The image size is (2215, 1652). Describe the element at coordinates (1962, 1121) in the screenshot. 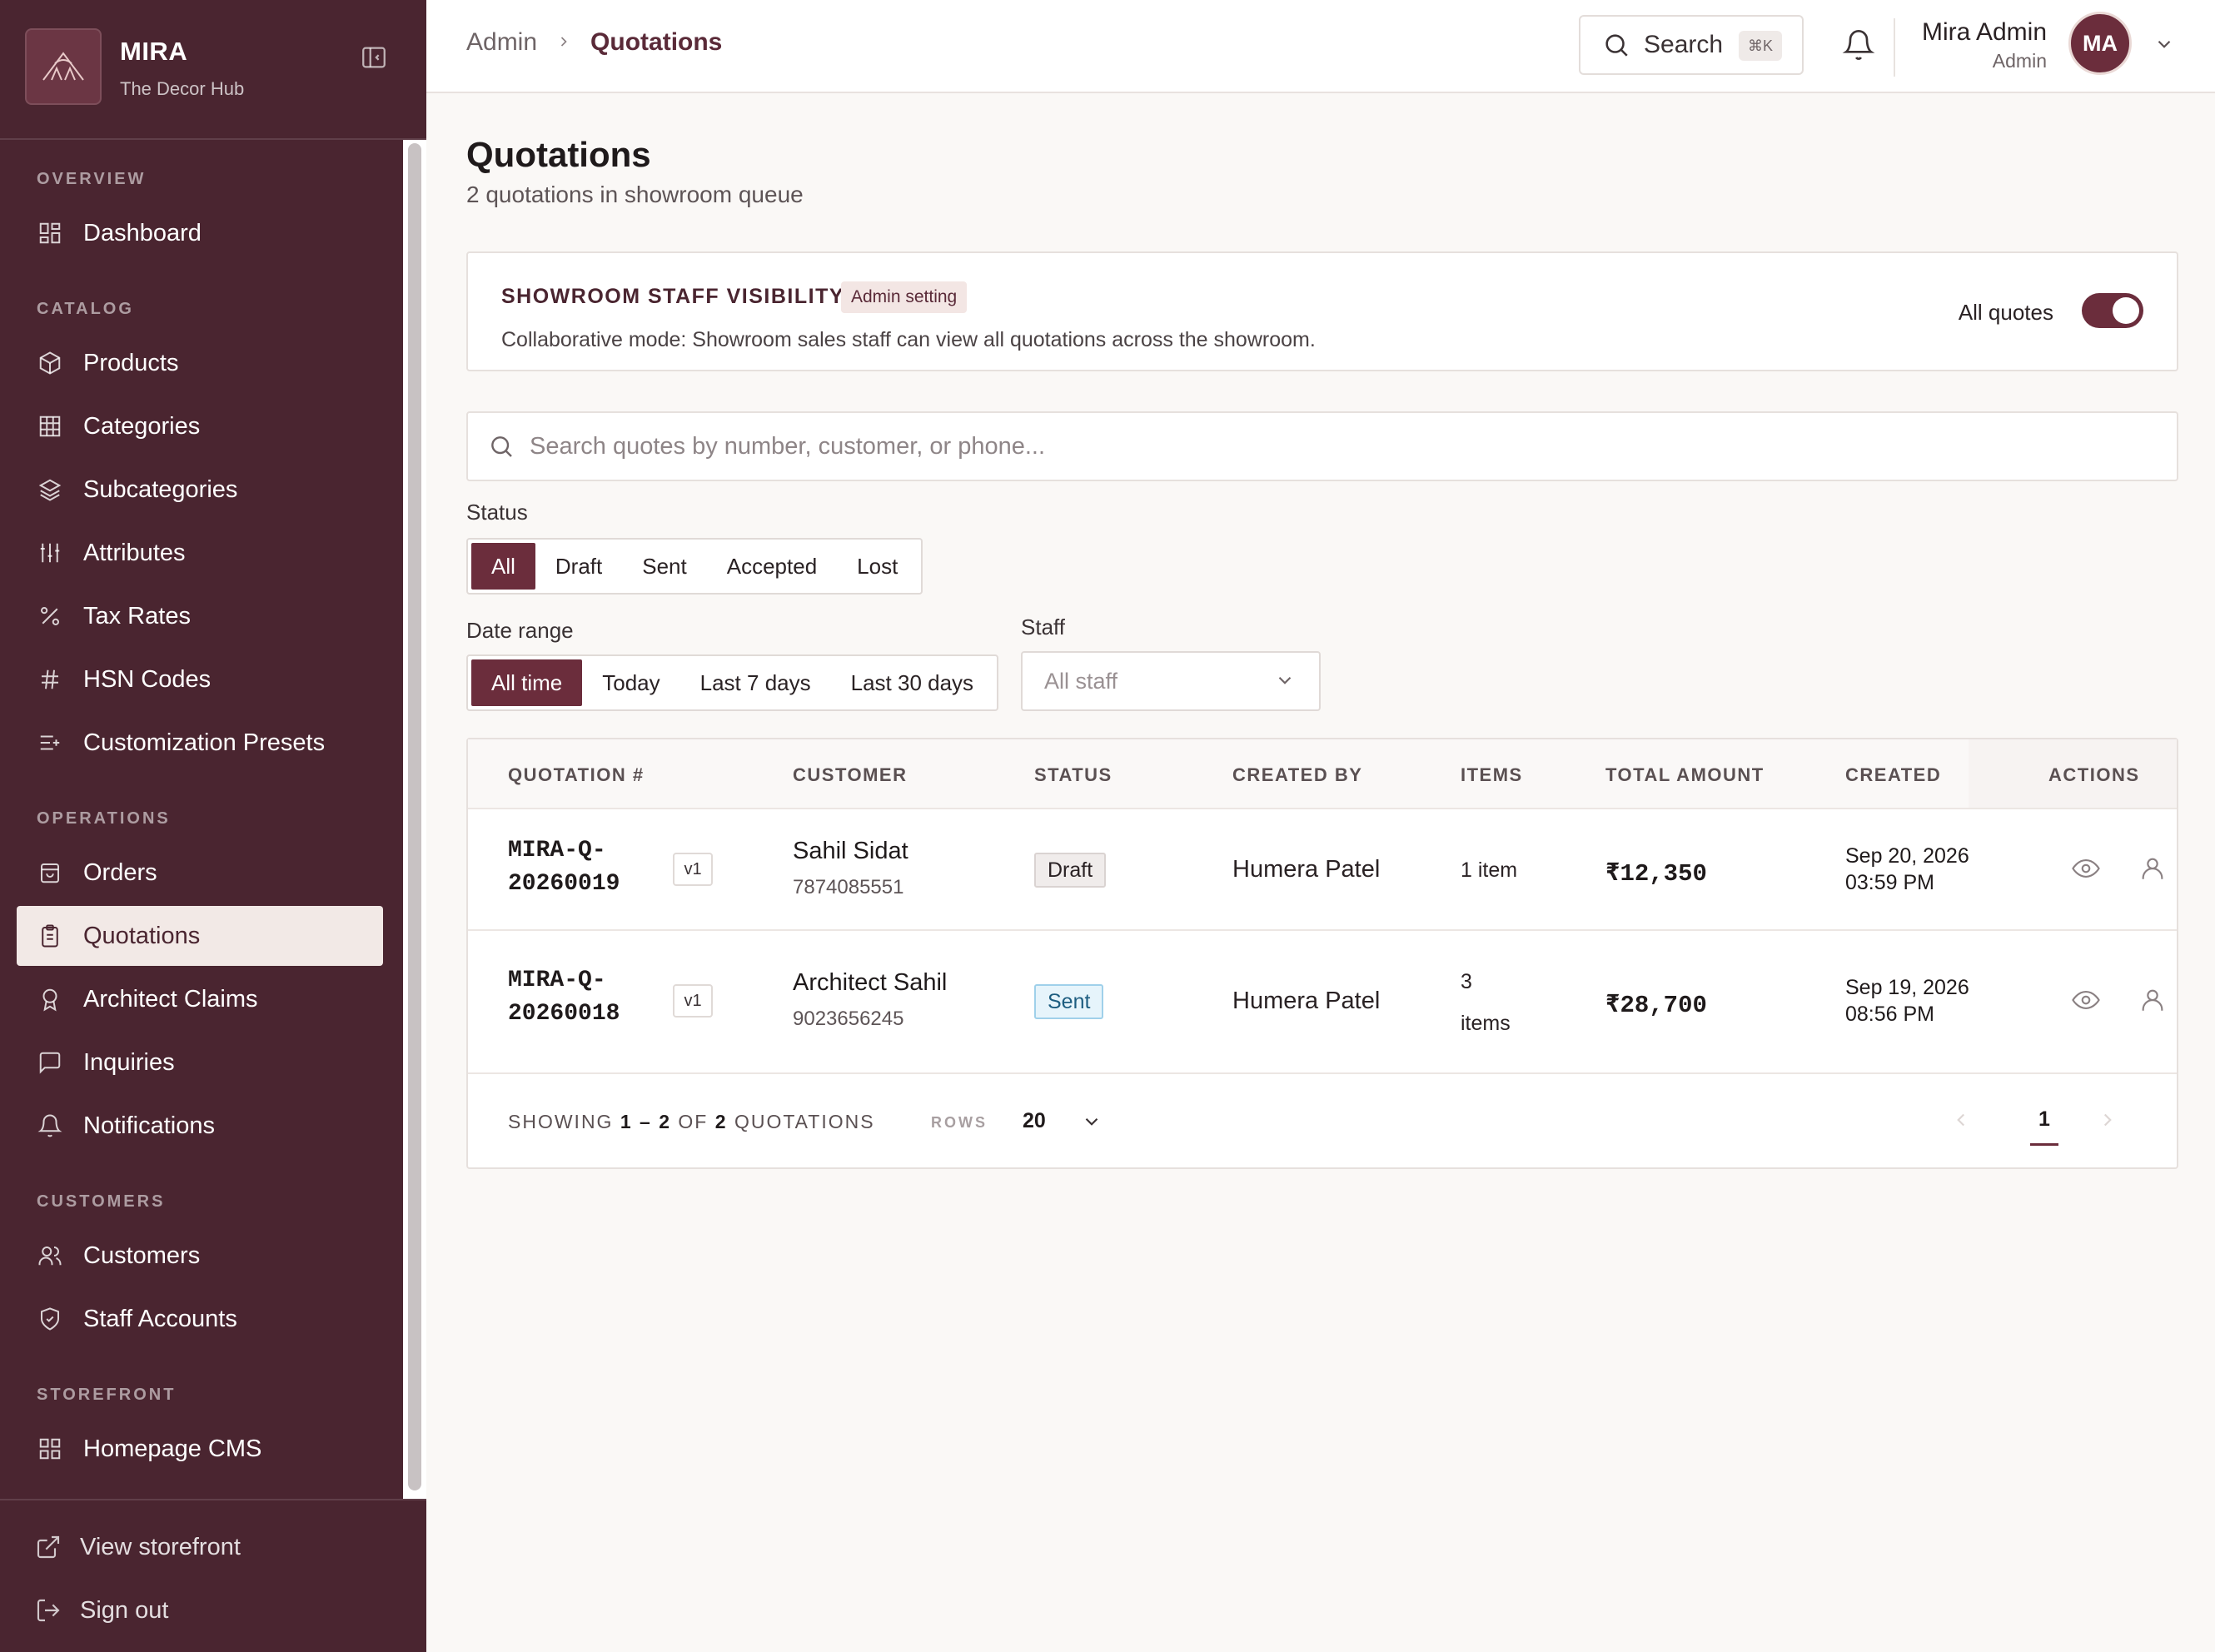

I see `chevron-left-icon` at that location.